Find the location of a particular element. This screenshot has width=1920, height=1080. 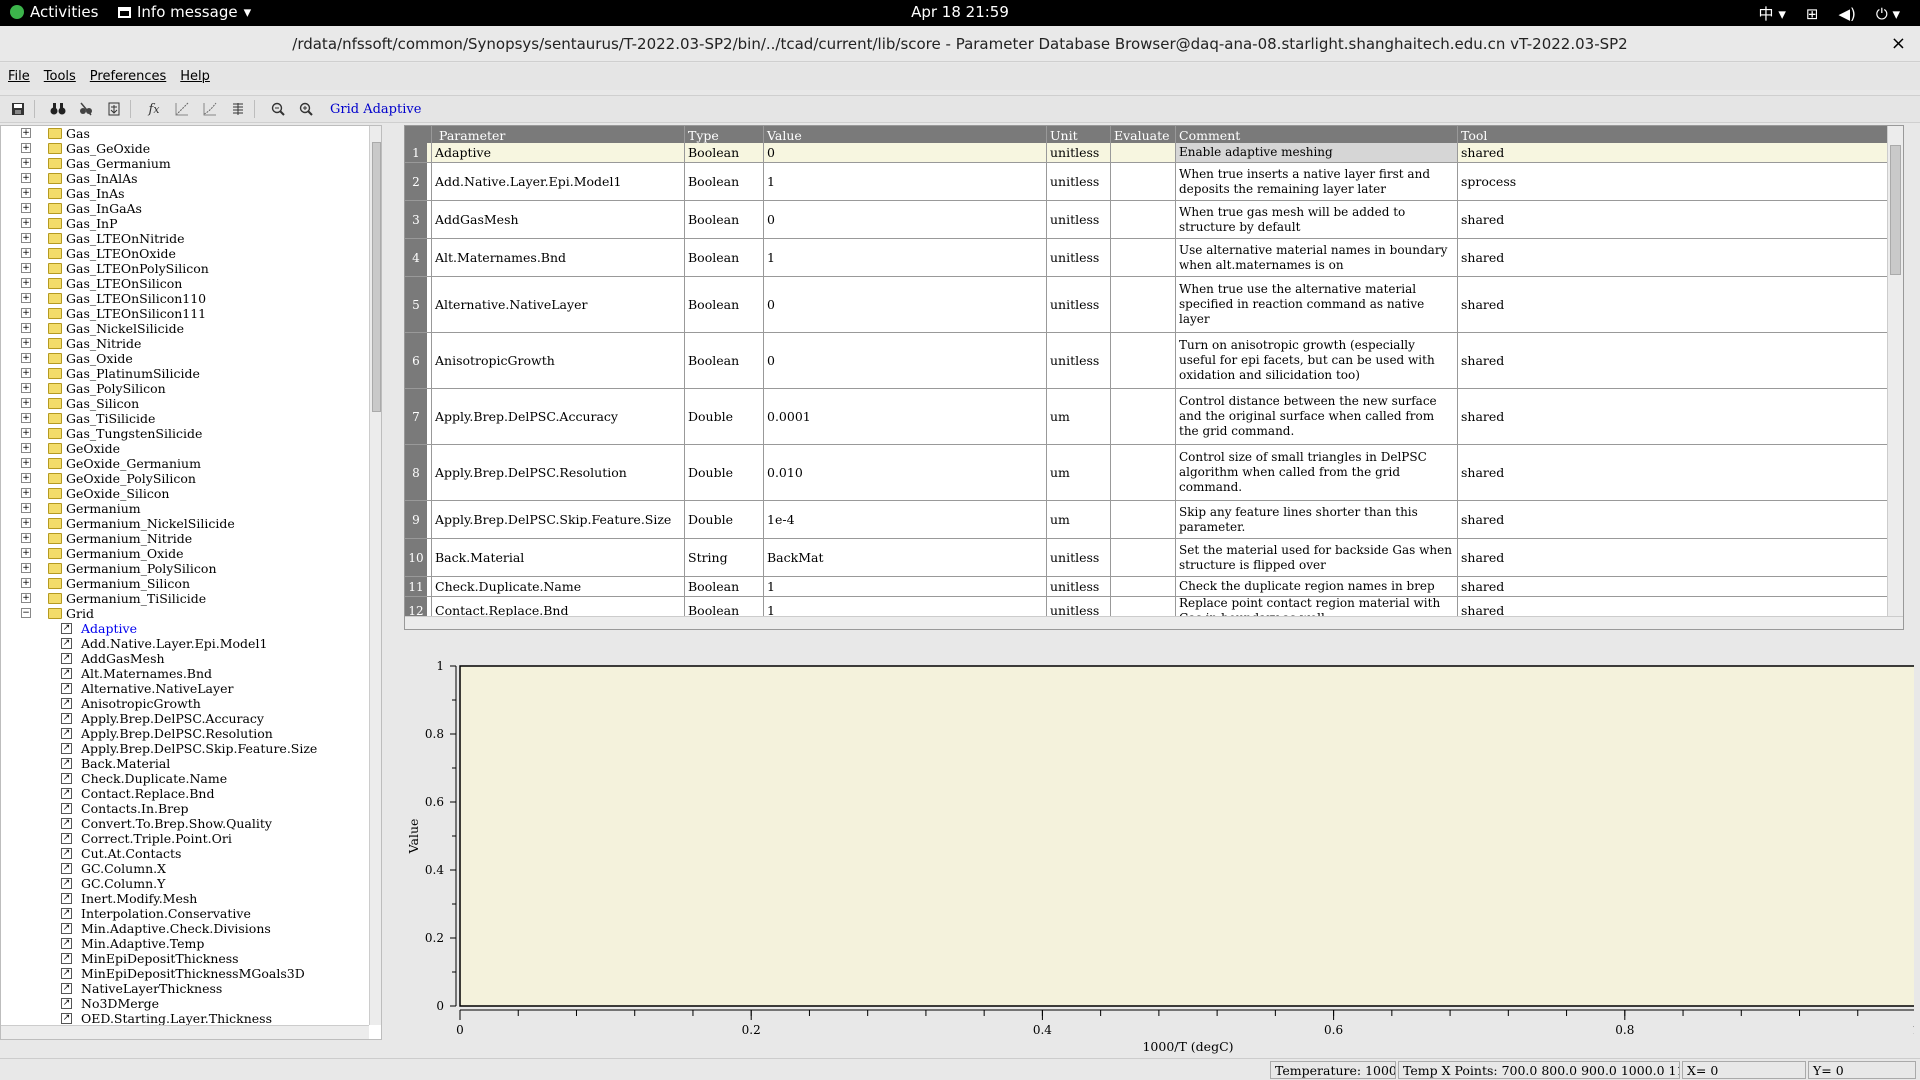

cell-tool: sprocess is located at coordinates (1672, 181).